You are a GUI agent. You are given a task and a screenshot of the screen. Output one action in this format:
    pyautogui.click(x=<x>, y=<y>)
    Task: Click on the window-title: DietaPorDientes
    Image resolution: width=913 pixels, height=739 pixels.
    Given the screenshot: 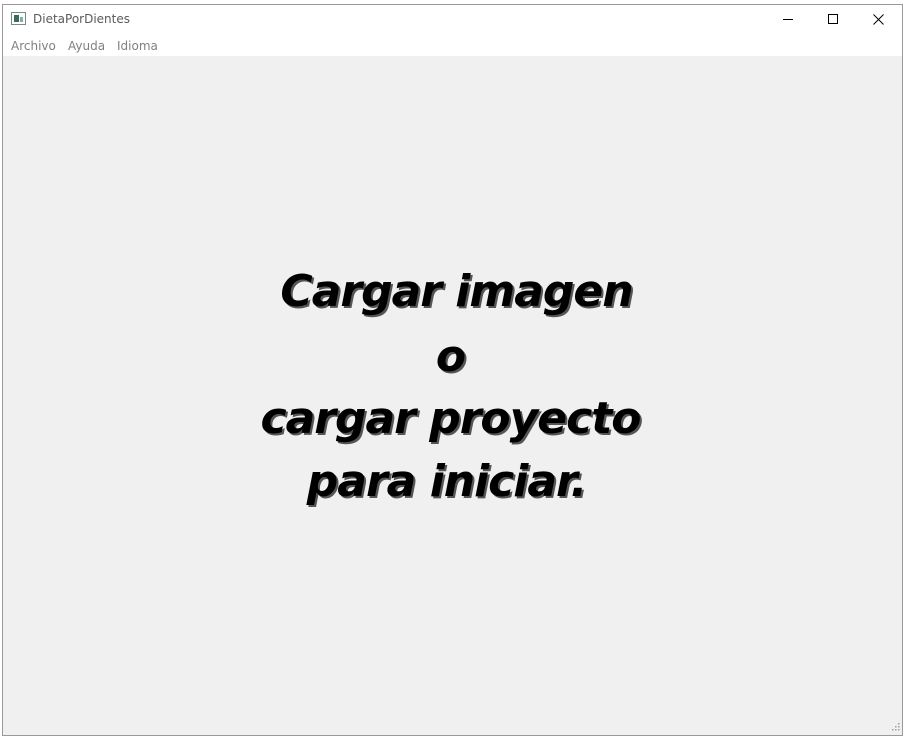 What is the action you would take?
    pyautogui.click(x=82, y=19)
    